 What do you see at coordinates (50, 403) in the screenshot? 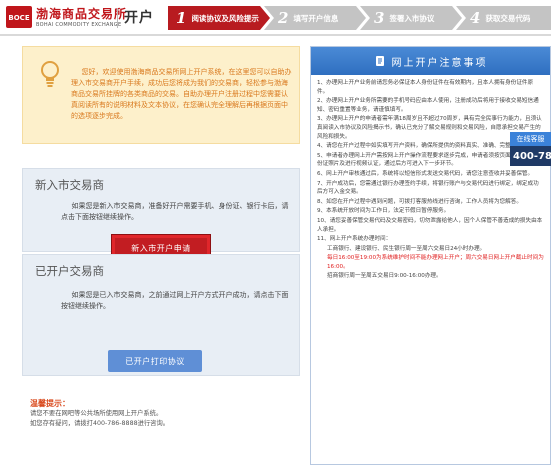
I see `tips-title: 温馨提示：` at bounding box center [50, 403].